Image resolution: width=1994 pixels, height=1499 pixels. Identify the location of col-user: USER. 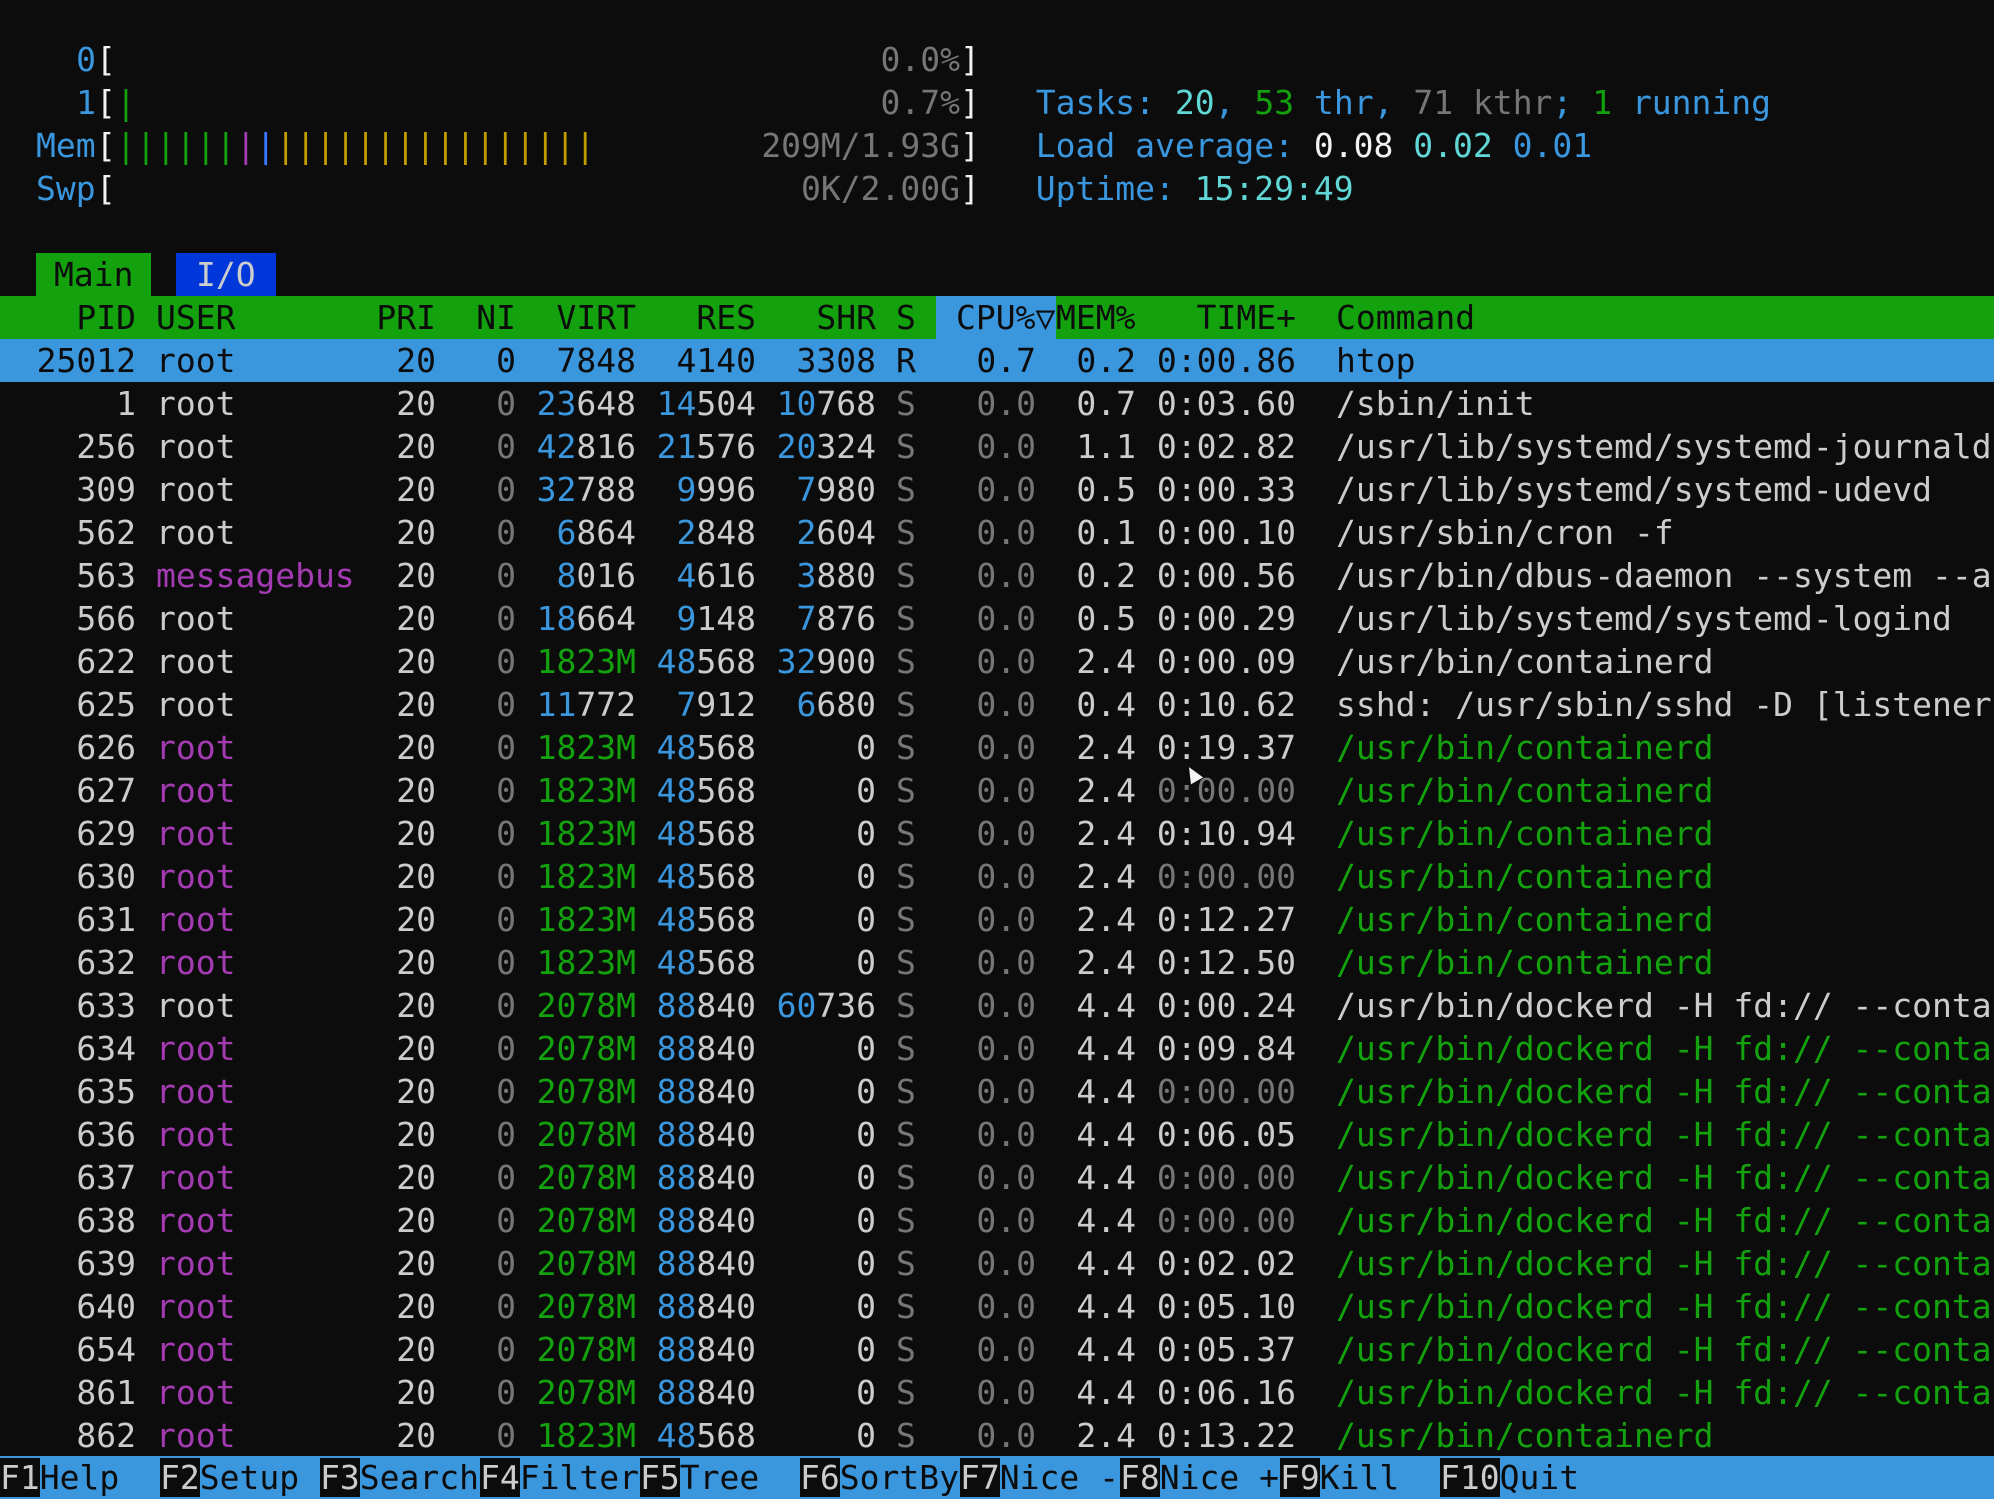
(195, 317).